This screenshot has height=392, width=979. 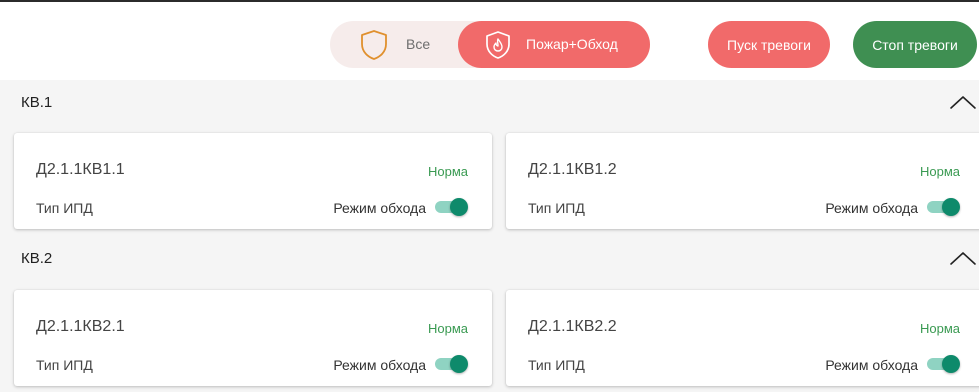 I want to click on device-name: Д2.1.1КВ2.1, so click(x=80, y=326).